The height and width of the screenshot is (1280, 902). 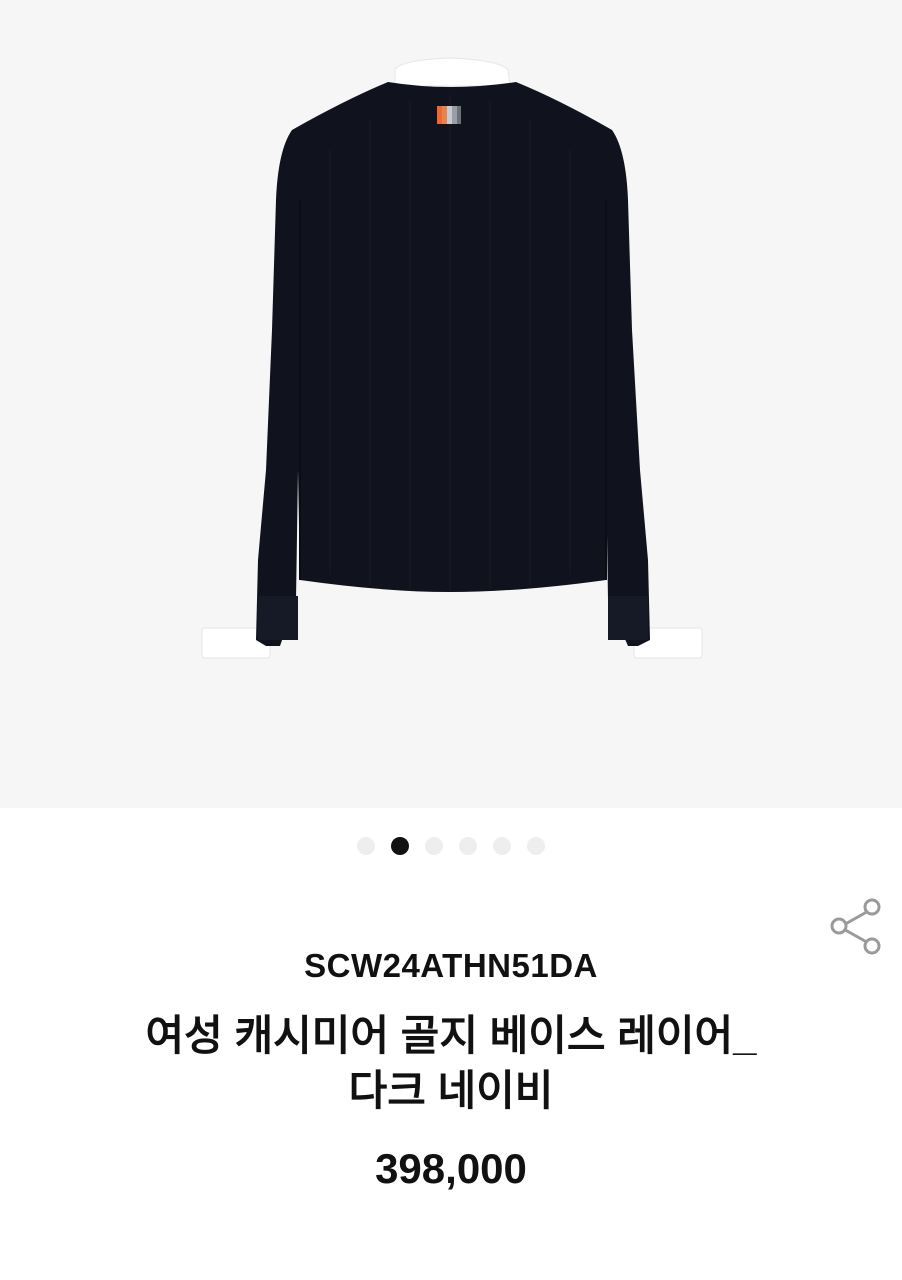 I want to click on gallery-pagination, so click(x=451, y=846).